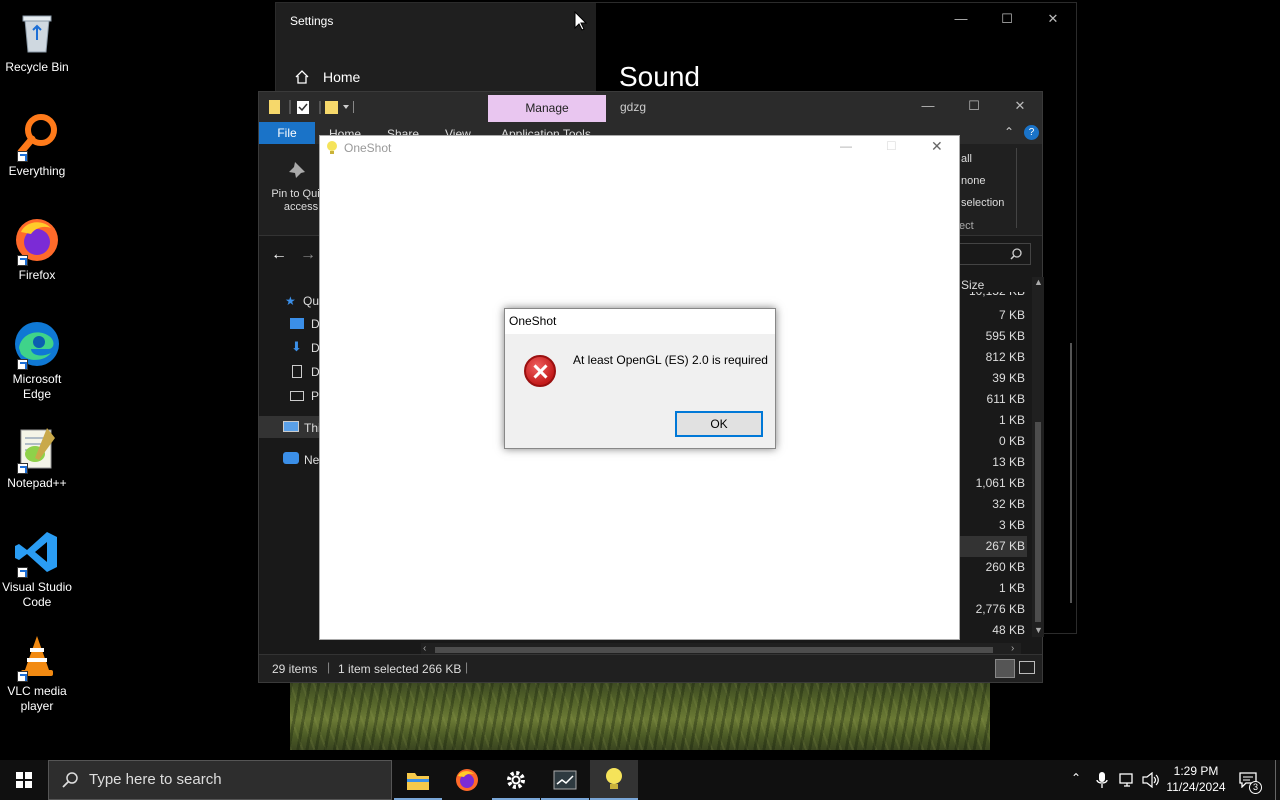 This screenshot has width=1280, height=800. I want to click on size-cell: 595 KB, so click(993, 336).